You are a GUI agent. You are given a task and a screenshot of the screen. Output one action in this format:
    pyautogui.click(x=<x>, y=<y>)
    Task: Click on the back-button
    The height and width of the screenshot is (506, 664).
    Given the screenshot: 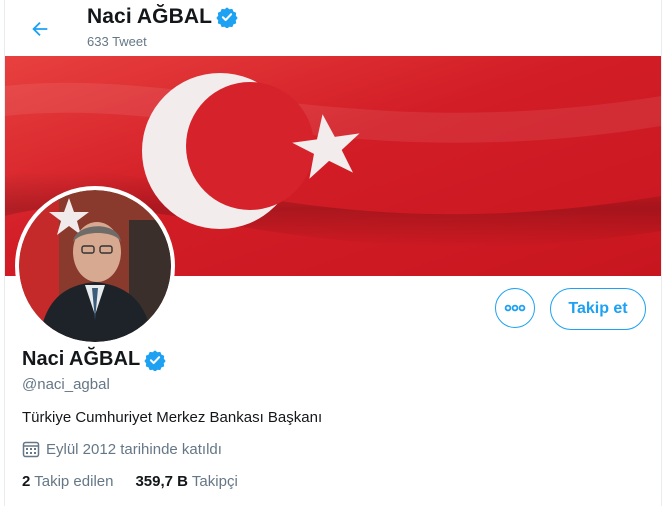 What is the action you would take?
    pyautogui.click(x=40, y=29)
    